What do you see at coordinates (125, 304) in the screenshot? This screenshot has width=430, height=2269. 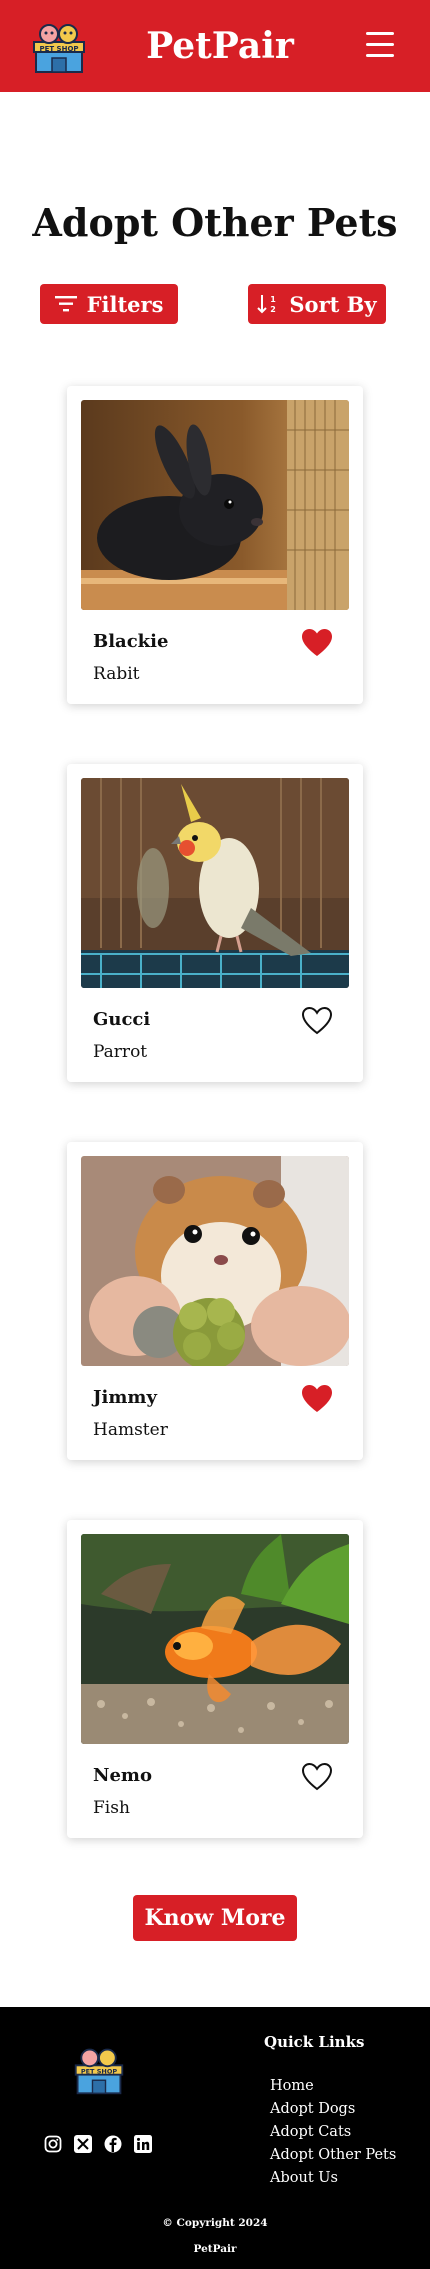 I see `filters-label: Filters` at bounding box center [125, 304].